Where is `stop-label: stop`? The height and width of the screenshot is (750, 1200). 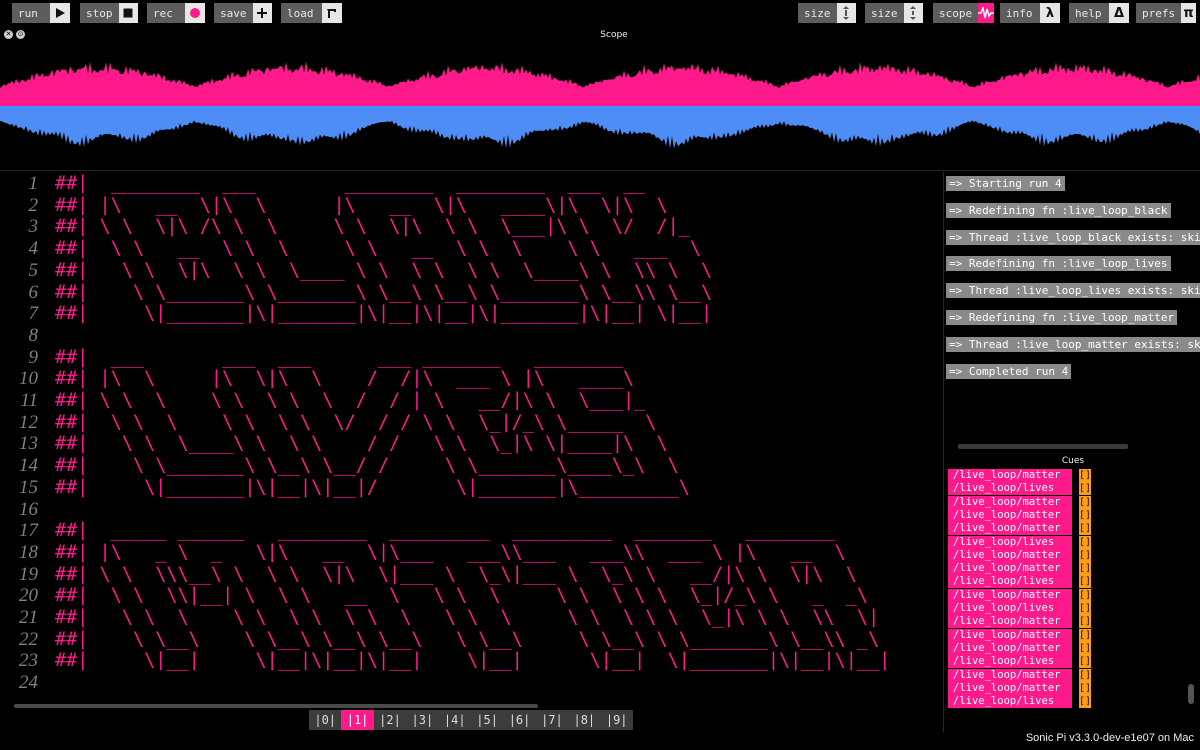
stop-label: stop is located at coordinates (99, 13).